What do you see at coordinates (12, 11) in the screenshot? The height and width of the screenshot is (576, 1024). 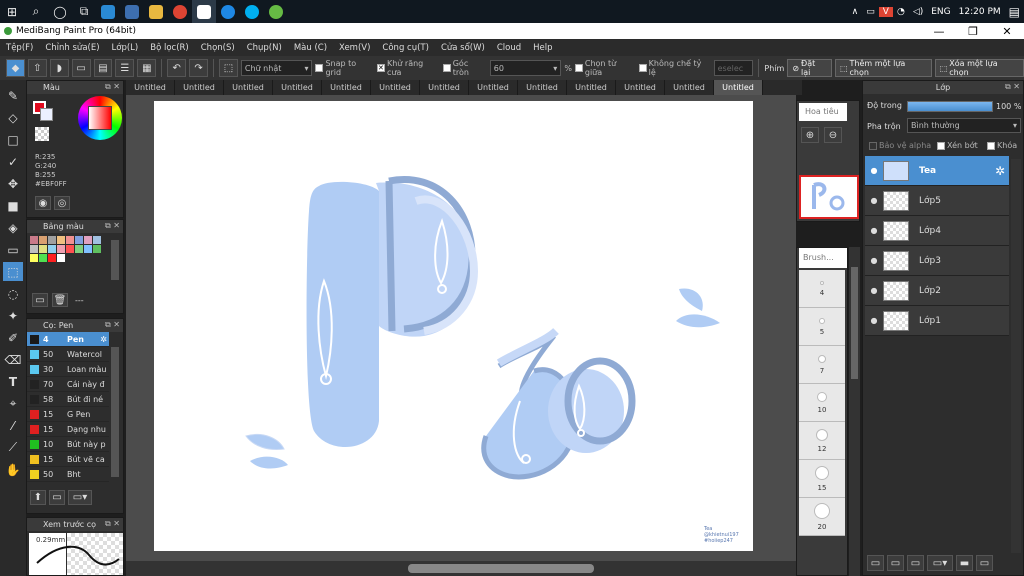 I see `windows-start-icon: ⊞` at bounding box center [12, 11].